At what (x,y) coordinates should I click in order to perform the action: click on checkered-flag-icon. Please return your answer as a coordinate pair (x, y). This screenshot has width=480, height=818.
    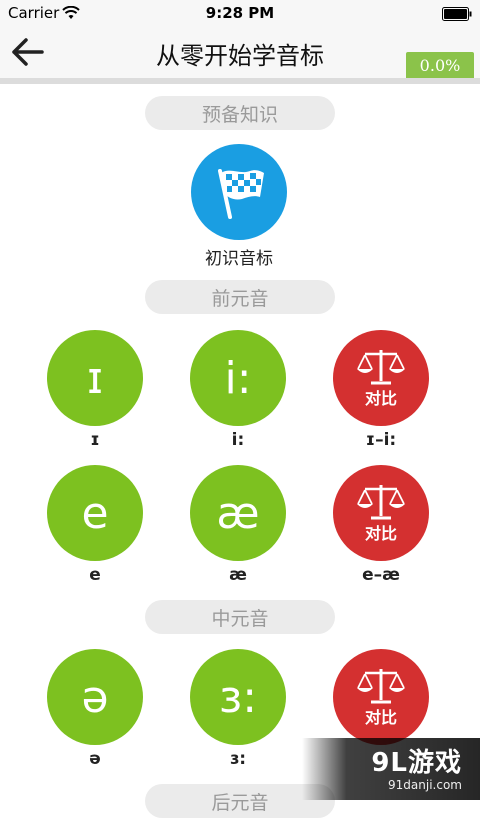
    Looking at the image, I should click on (241, 194).